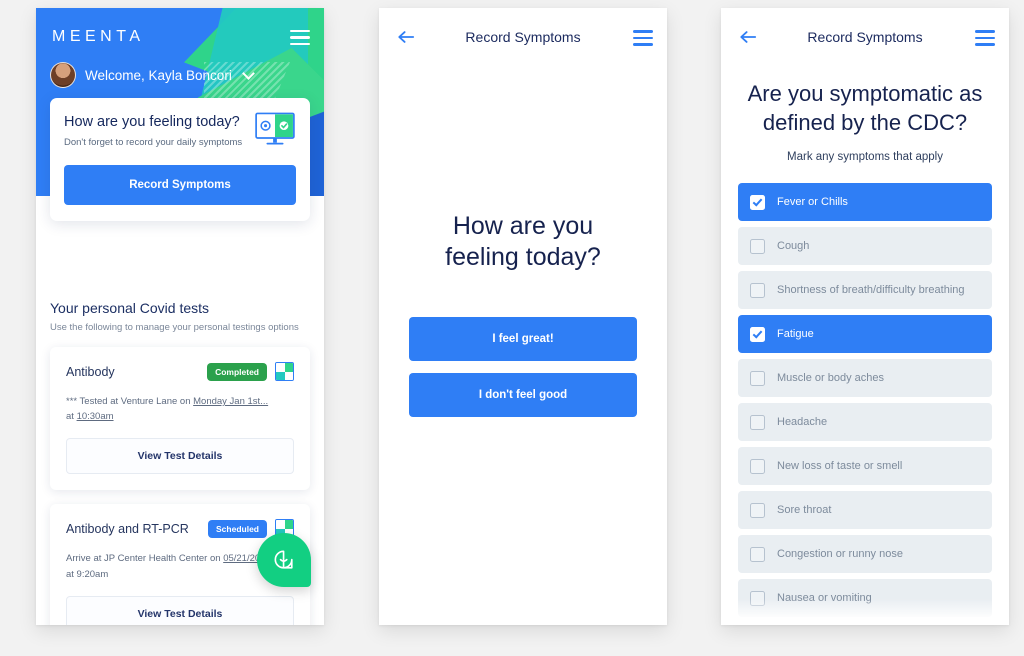 This screenshot has height=656, width=1024. I want to click on symptom-label: Nausea or vomiting, so click(824, 598).